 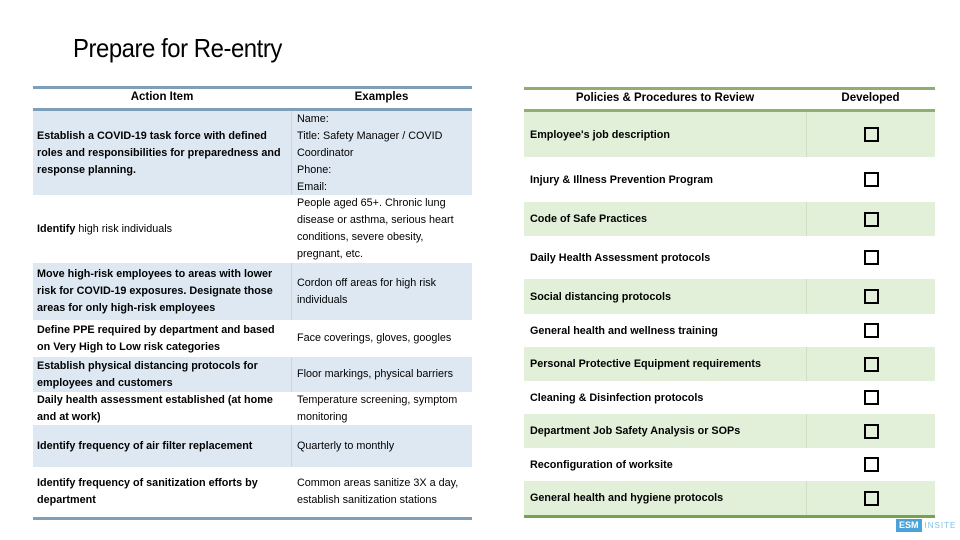 What do you see at coordinates (940, 525) in the screenshot?
I see `logo-insite: INSITE` at bounding box center [940, 525].